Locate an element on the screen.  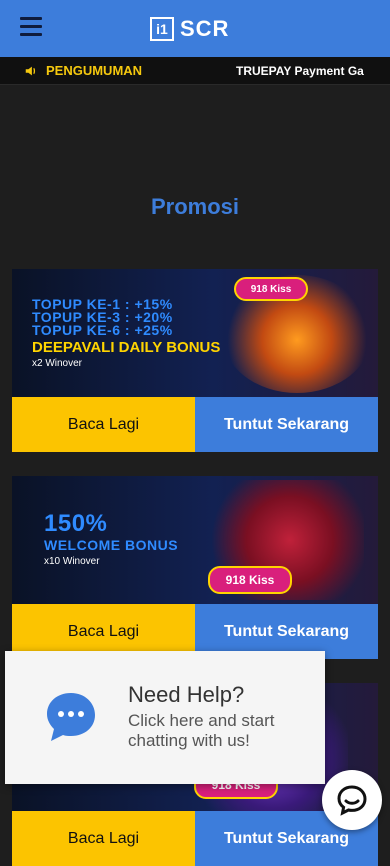
chat-bubble-icon is located at coordinates (71, 717).